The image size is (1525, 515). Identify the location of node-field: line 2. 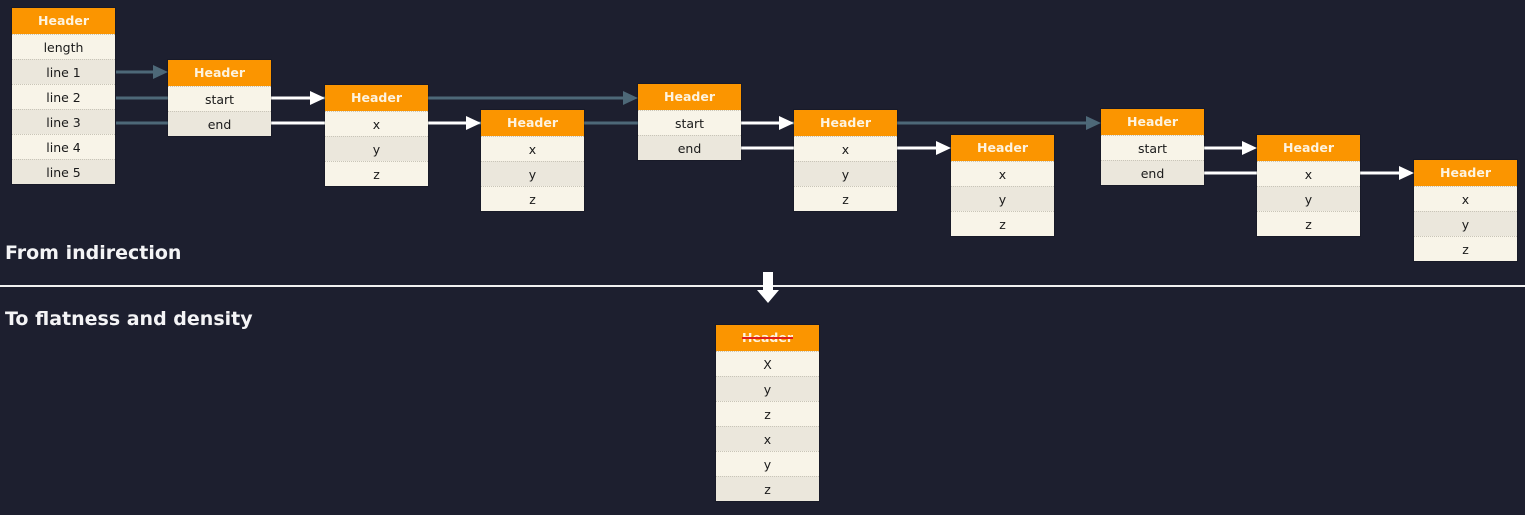
(63, 96).